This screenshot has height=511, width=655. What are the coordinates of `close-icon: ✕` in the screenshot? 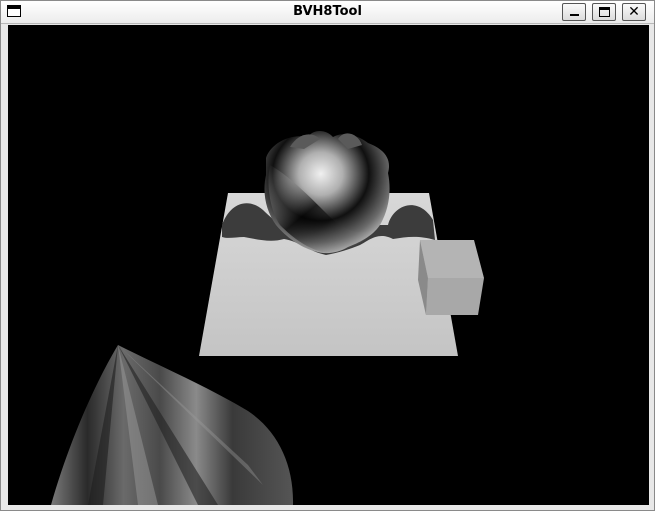 It's located at (634, 12).